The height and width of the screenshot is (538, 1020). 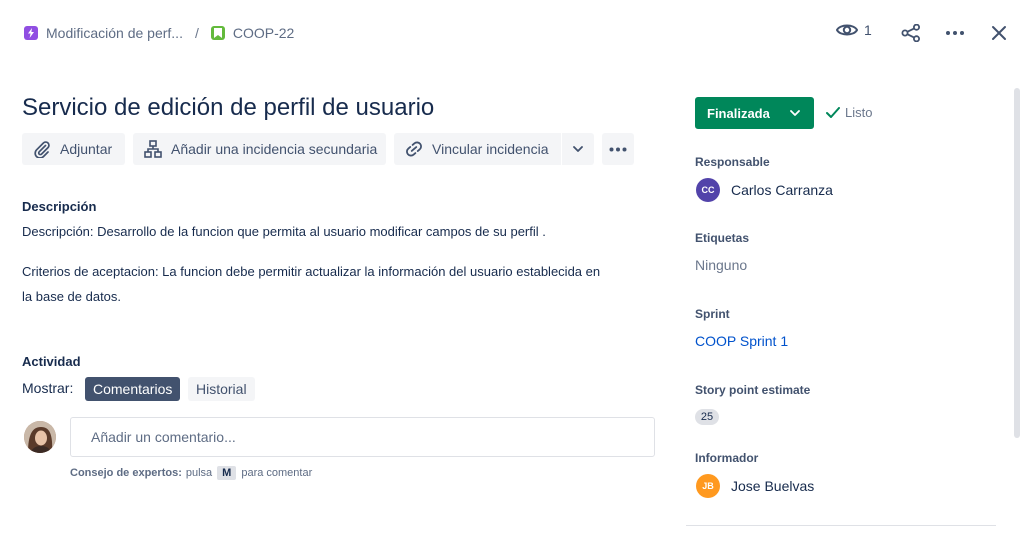 I want to click on attach-button: Adjuntar, so click(x=73, y=149).